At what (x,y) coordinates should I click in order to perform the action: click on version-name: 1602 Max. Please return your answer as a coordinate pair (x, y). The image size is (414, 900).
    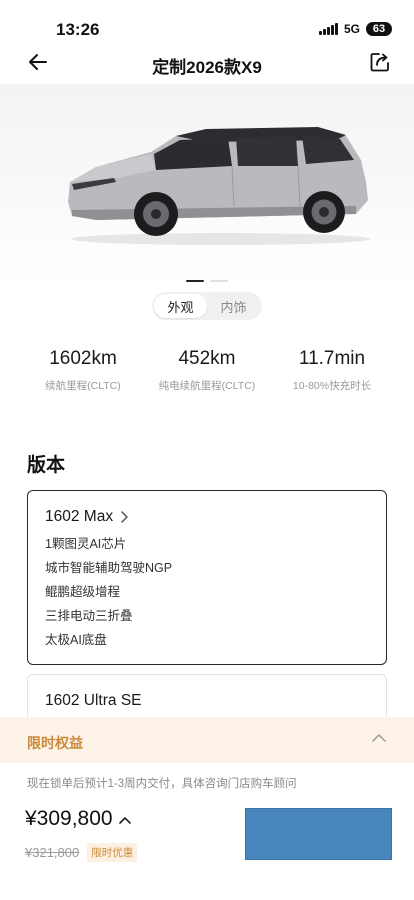
    Looking at the image, I should click on (87, 517).